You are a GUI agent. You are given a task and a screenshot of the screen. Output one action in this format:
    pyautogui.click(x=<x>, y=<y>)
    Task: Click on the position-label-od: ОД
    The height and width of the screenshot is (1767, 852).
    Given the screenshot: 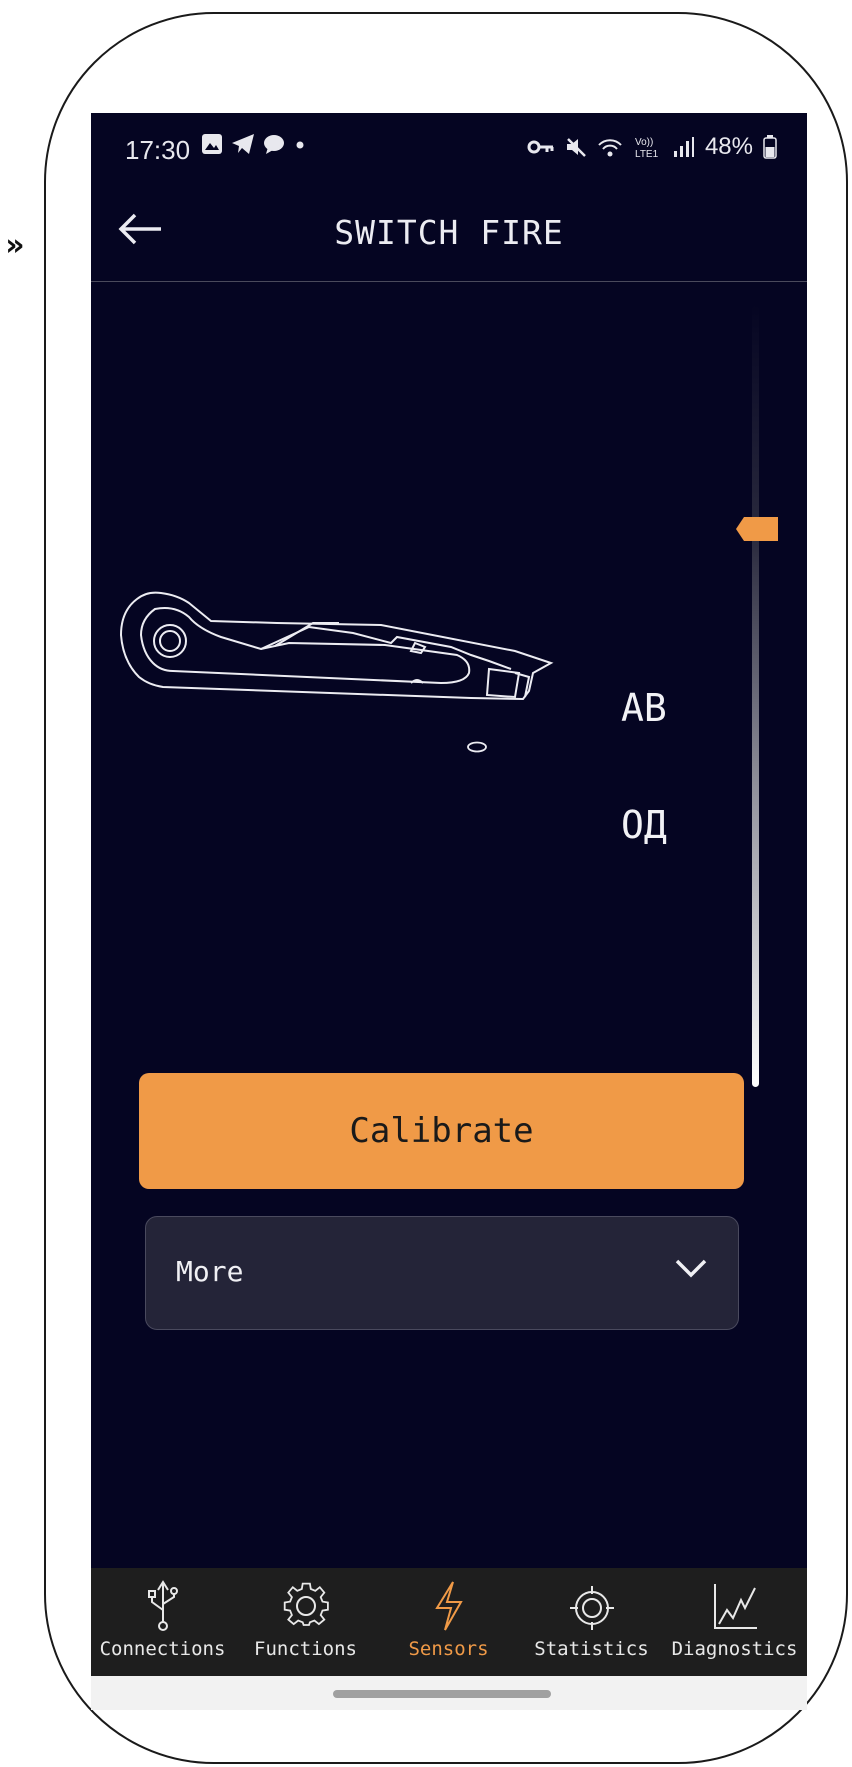 What is the action you would take?
    pyautogui.click(x=644, y=825)
    